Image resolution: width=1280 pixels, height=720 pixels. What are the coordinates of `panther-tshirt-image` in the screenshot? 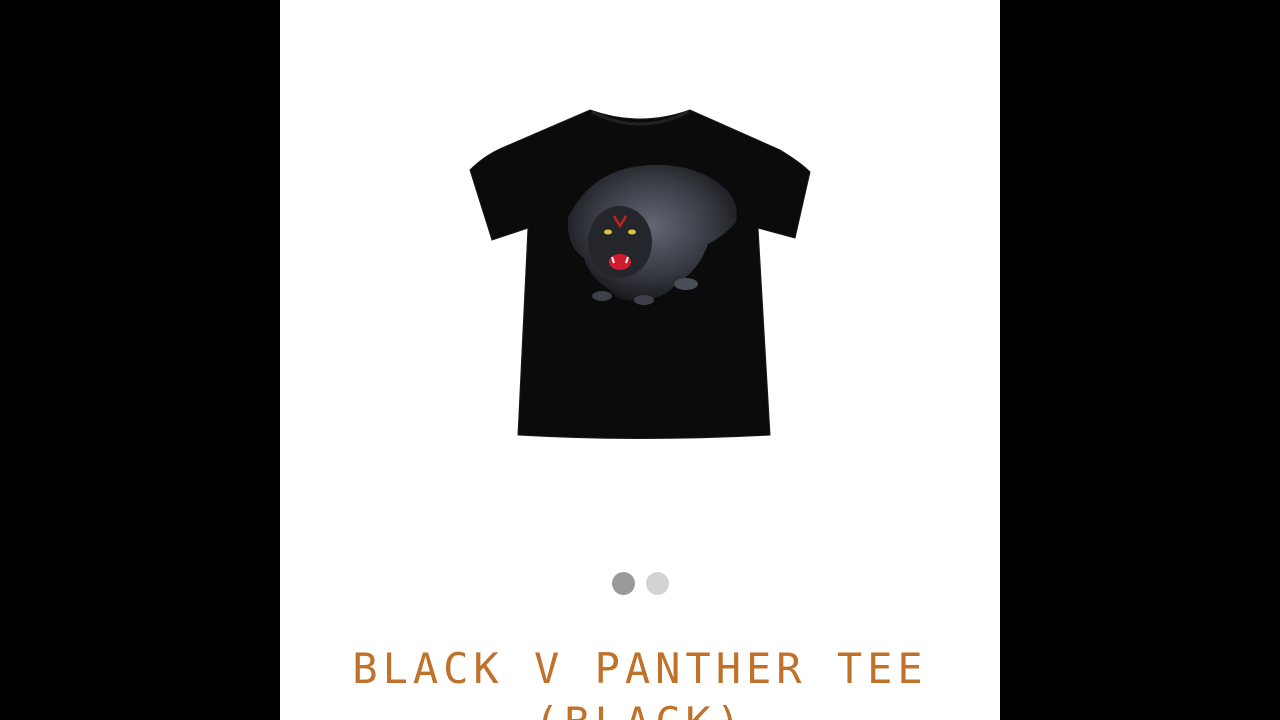 It's located at (640, 274).